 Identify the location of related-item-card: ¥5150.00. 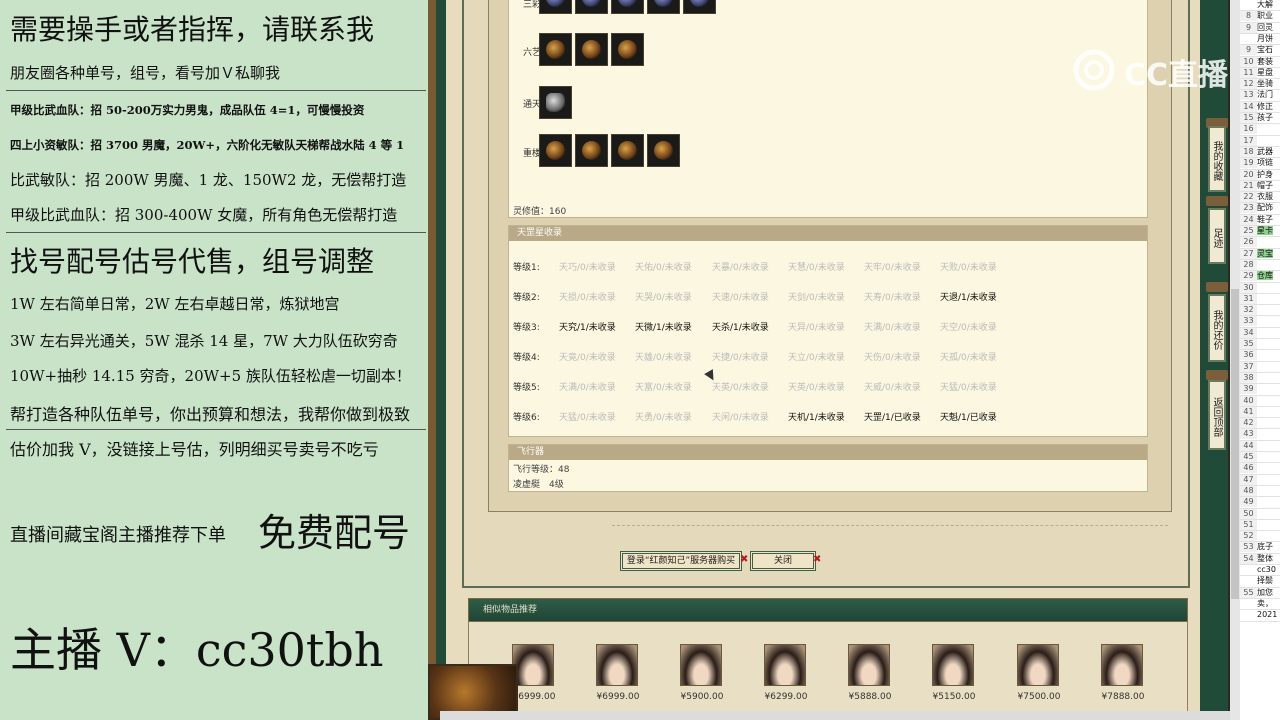
(954, 673).